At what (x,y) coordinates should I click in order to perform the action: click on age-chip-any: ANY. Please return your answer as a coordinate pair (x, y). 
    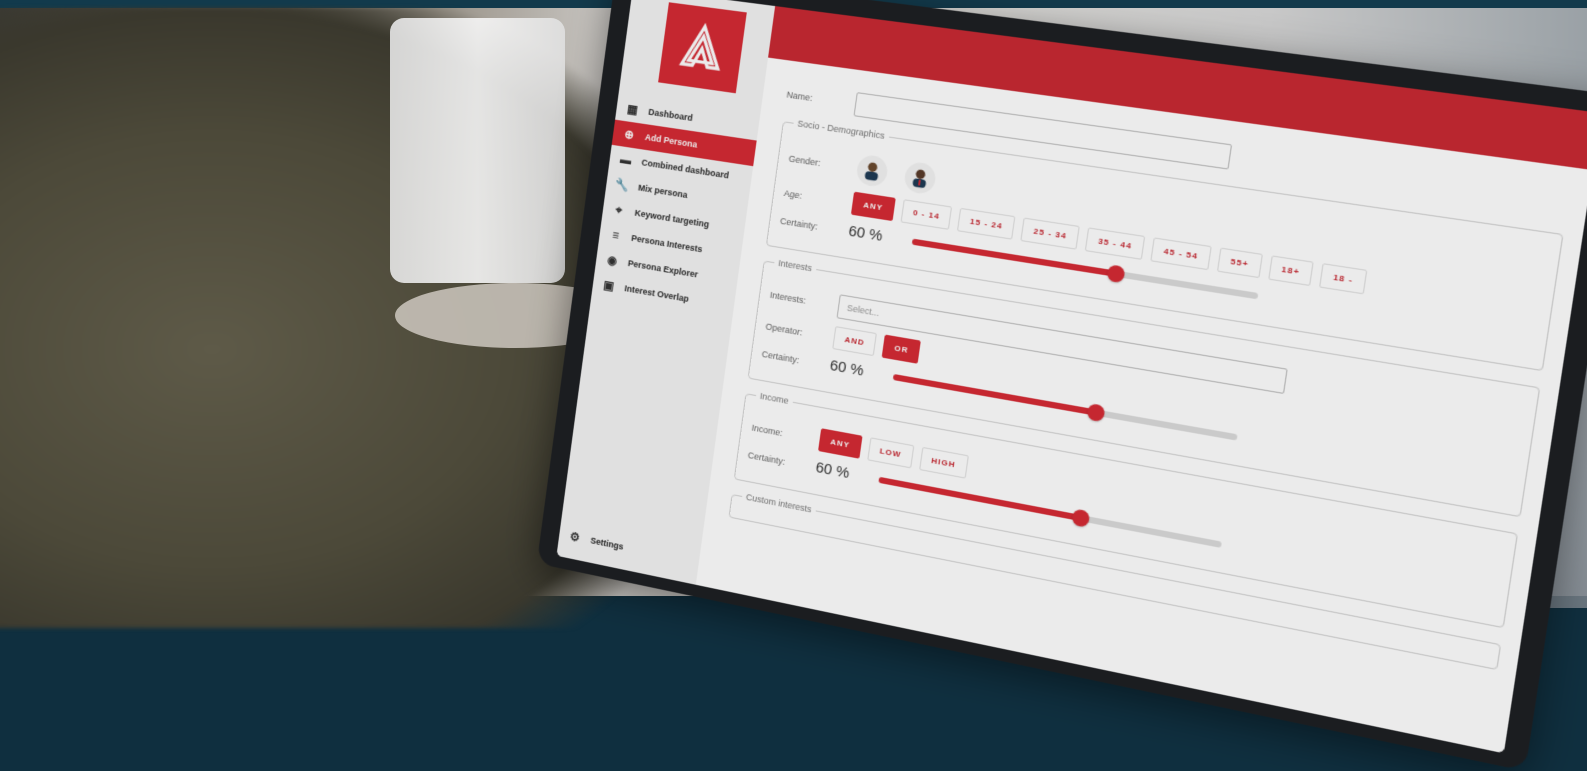
    Looking at the image, I should click on (873, 206).